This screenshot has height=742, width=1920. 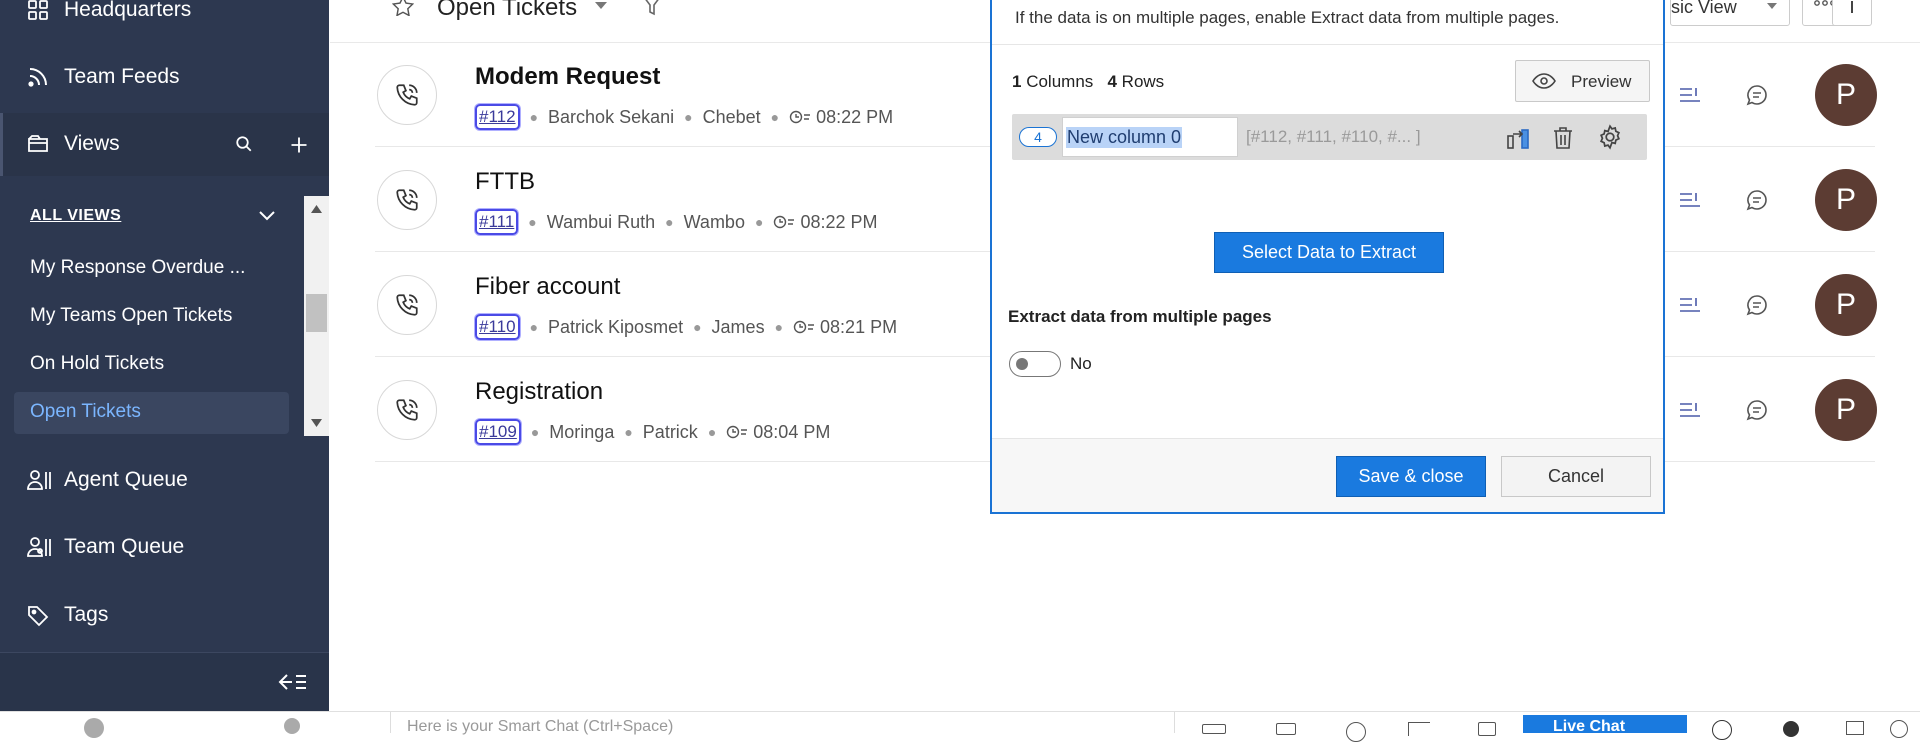 What do you see at coordinates (615, 327) in the screenshot?
I see `ticket-contact: Patrick Kiposmet` at bounding box center [615, 327].